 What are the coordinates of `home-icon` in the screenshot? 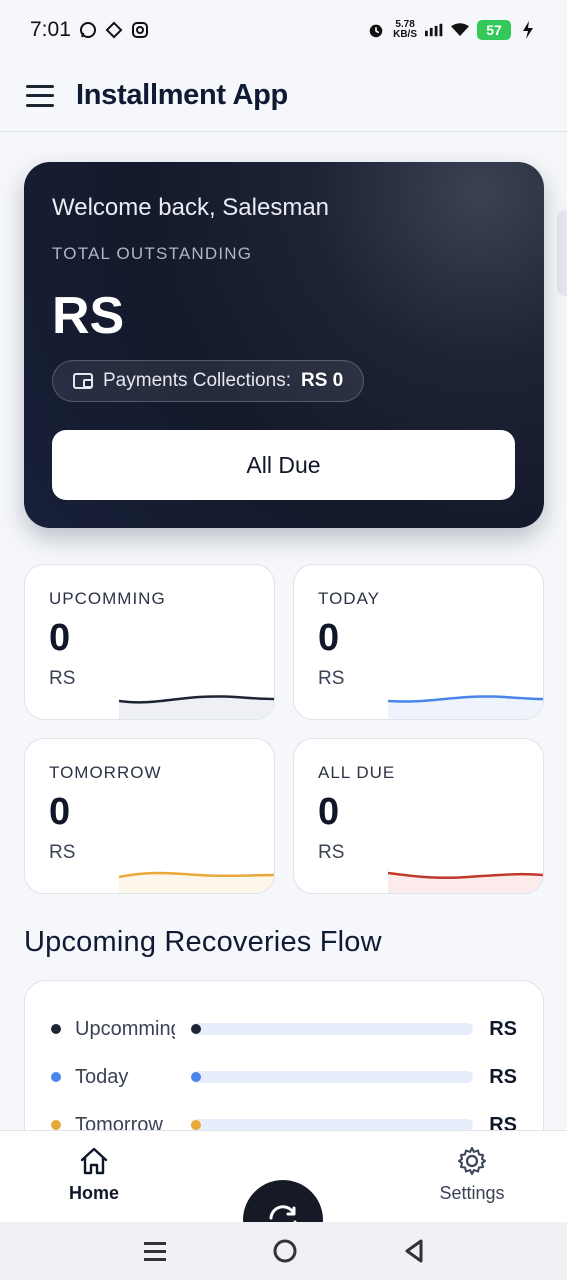 It's located at (94, 1161).